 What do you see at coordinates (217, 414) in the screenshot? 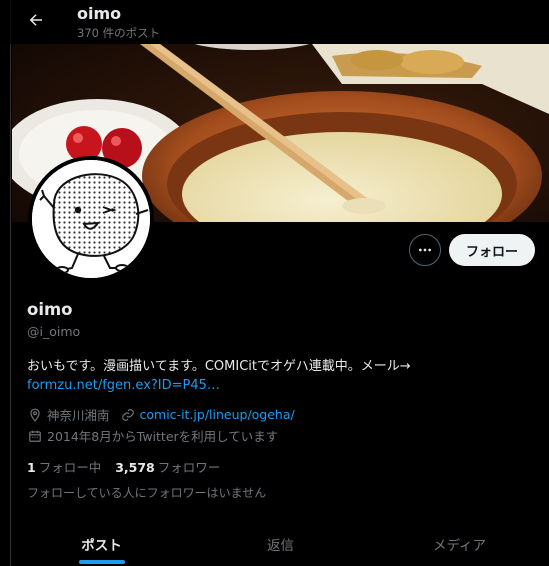
I see `website-link: comic-it.jp/lineup/ogeha/` at bounding box center [217, 414].